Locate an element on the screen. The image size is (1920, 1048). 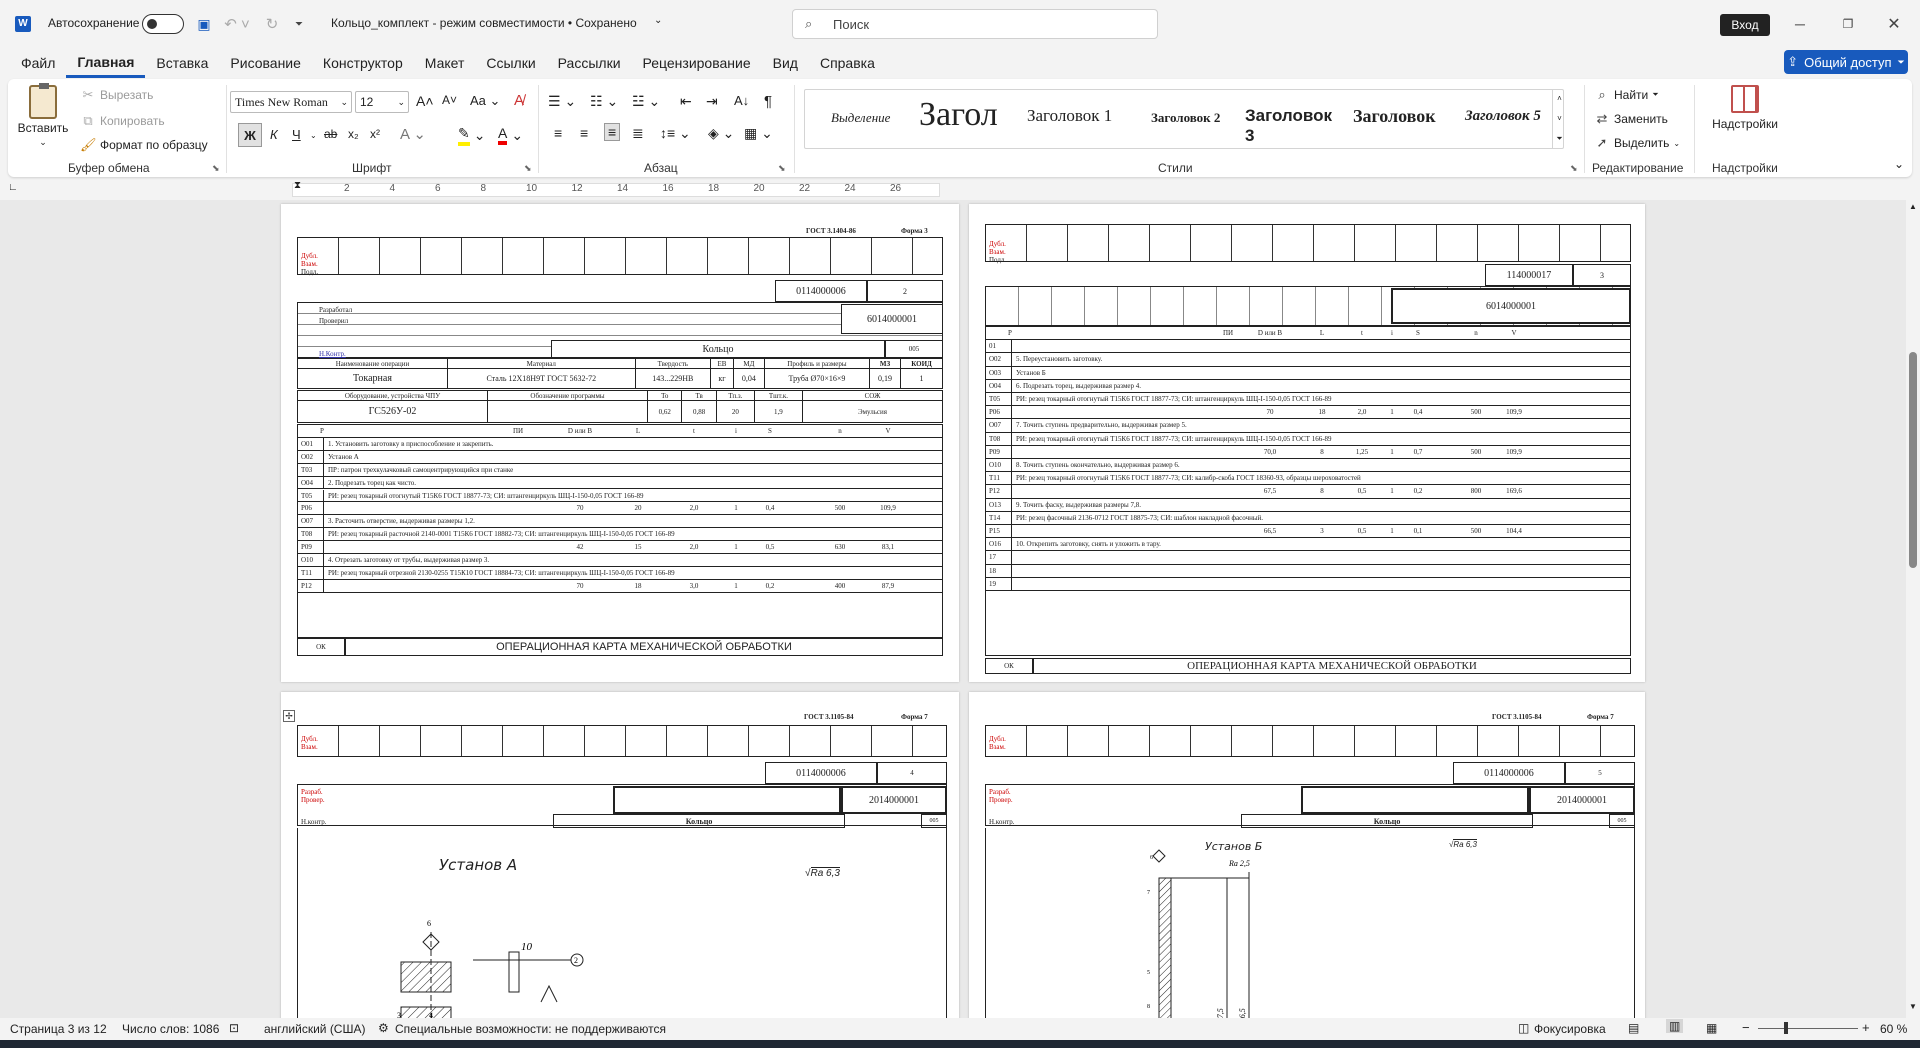
addins-button: Надстройки is located at coordinates (1745, 120).